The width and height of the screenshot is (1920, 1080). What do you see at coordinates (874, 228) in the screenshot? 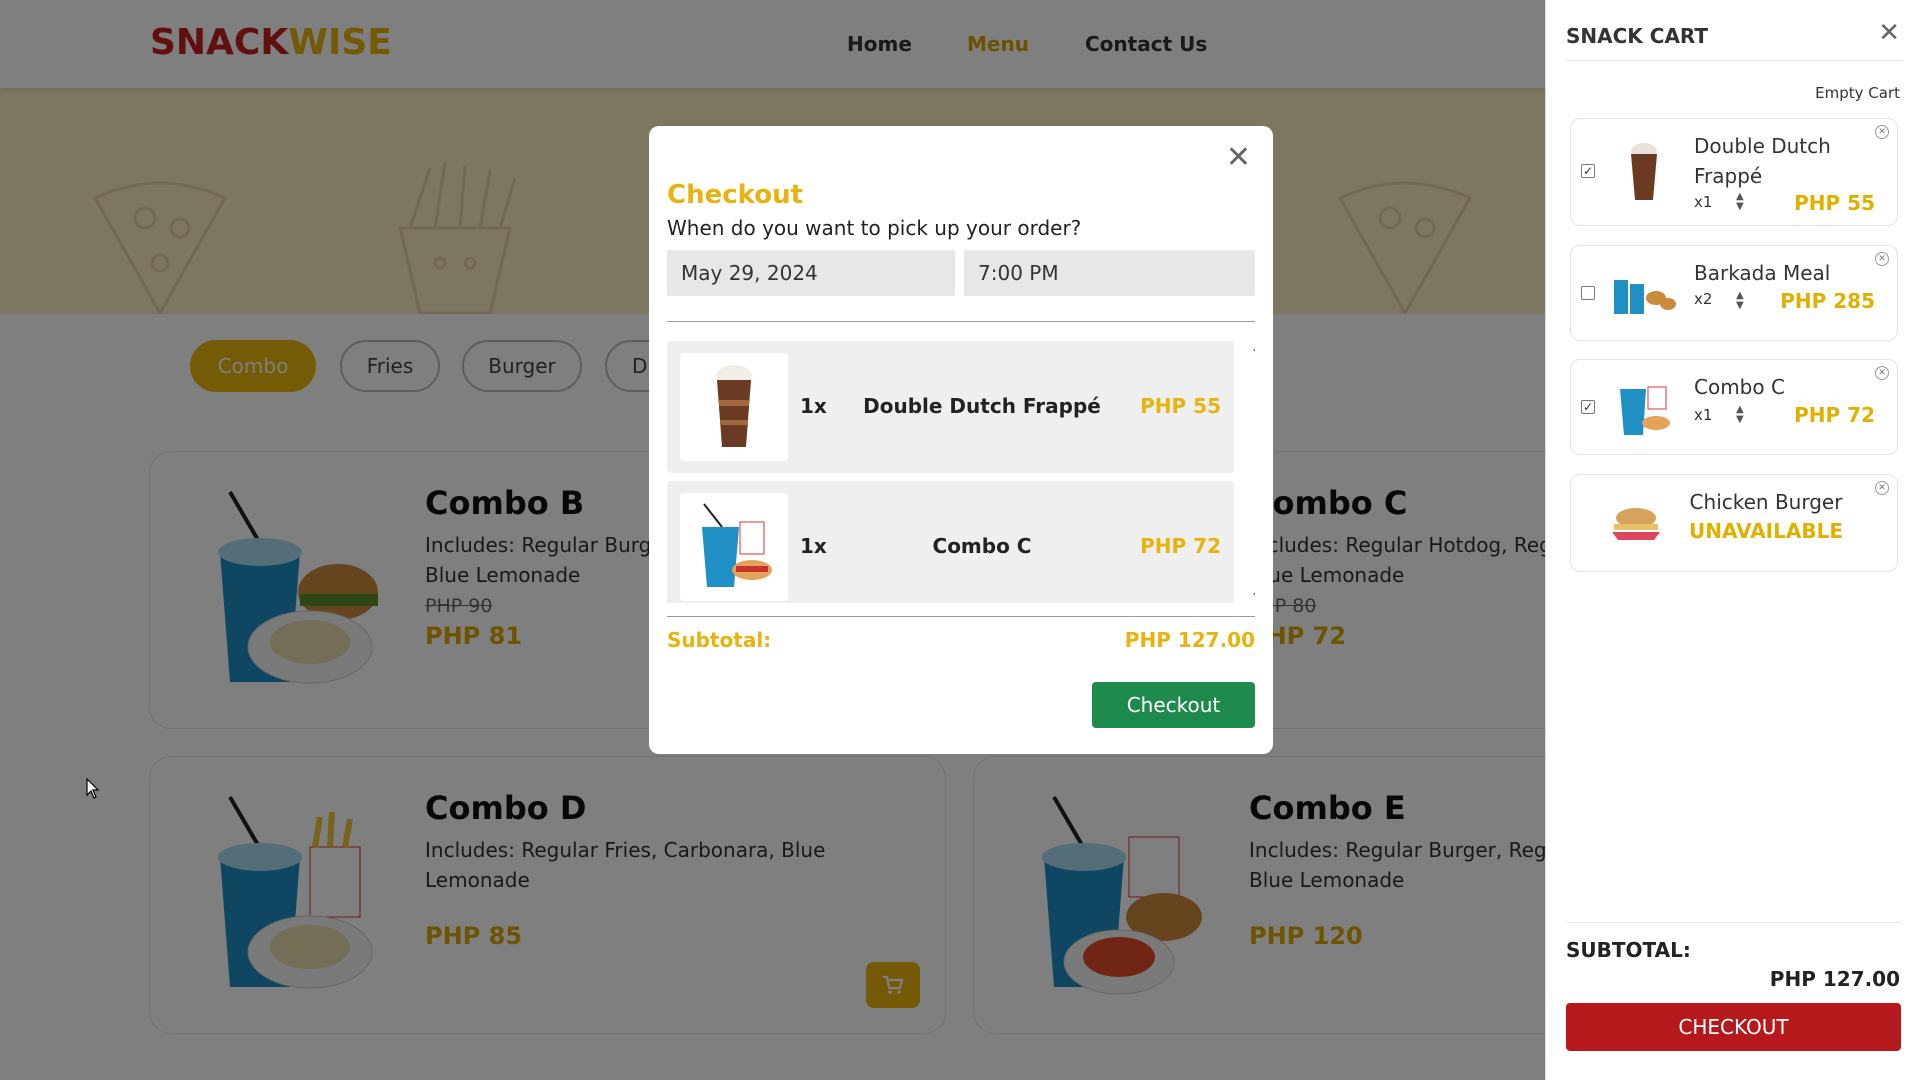
I see `pickup-question: When do you want to pick up your order?` at bounding box center [874, 228].